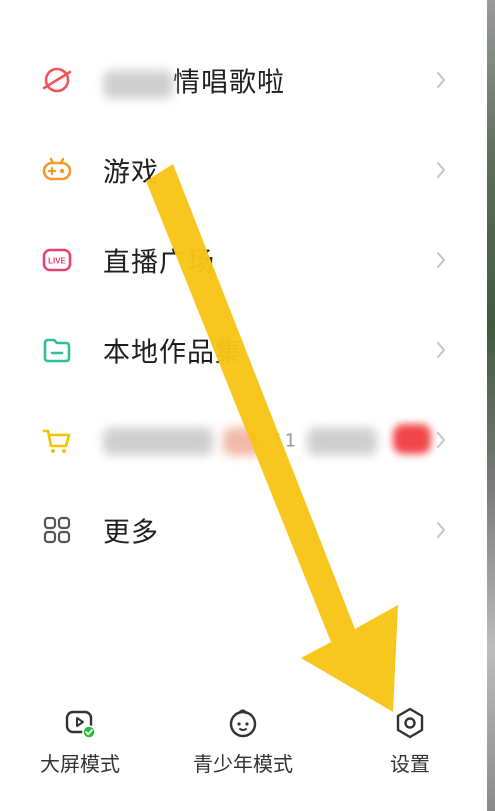 This screenshot has width=495, height=811. I want to click on teen-mode-icon, so click(243, 723).